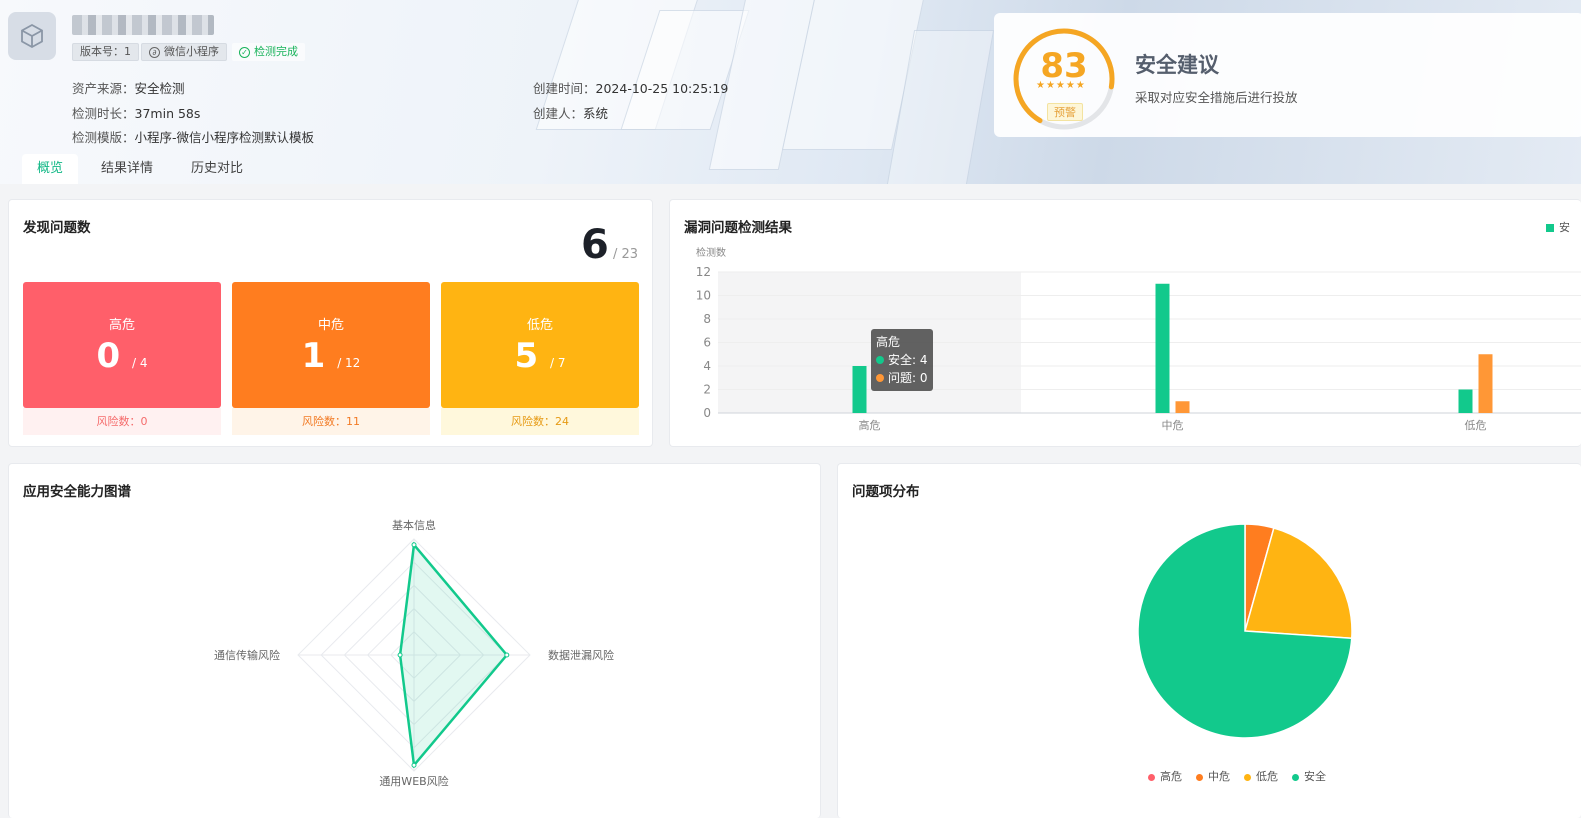  Describe the element at coordinates (625, 254) in the screenshot. I see `issues-total-count: / 23` at that location.